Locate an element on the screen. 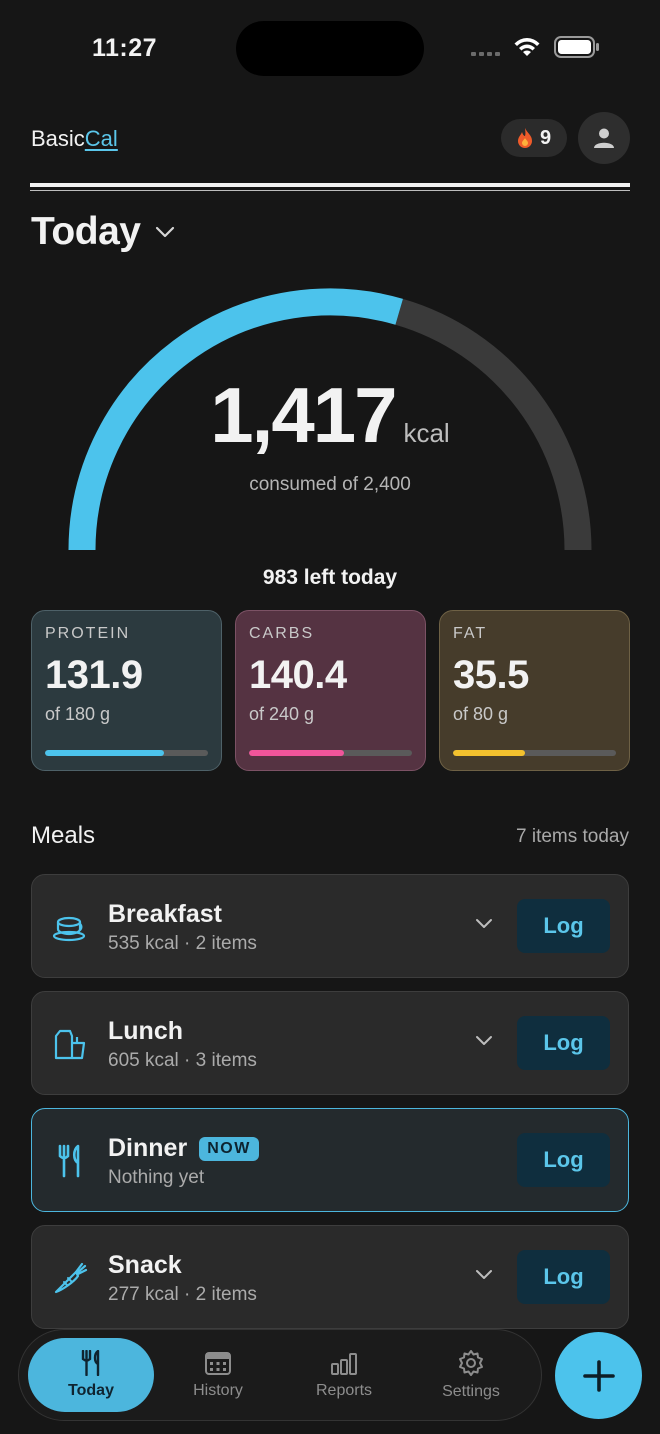 This screenshot has width=660, height=1434. tab-label: Today is located at coordinates (91, 1390).